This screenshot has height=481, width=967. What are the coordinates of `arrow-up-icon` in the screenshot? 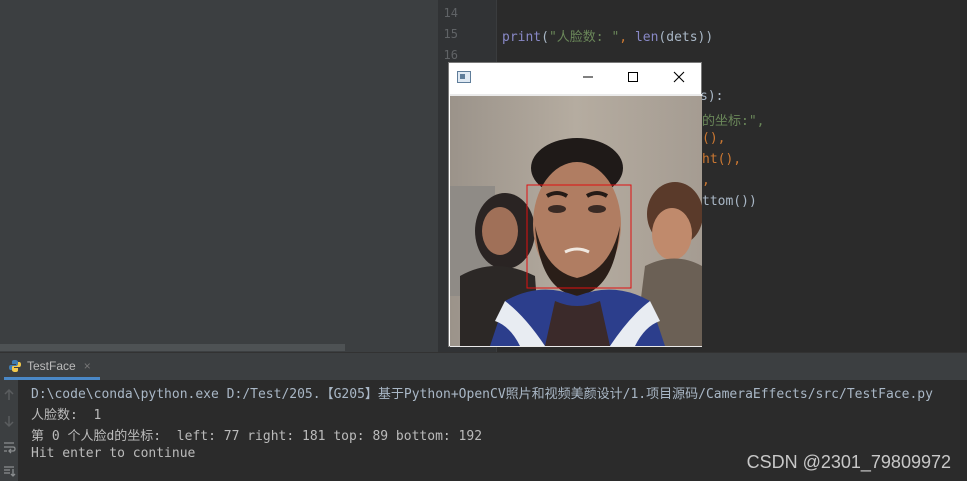 It's located at (9, 395).